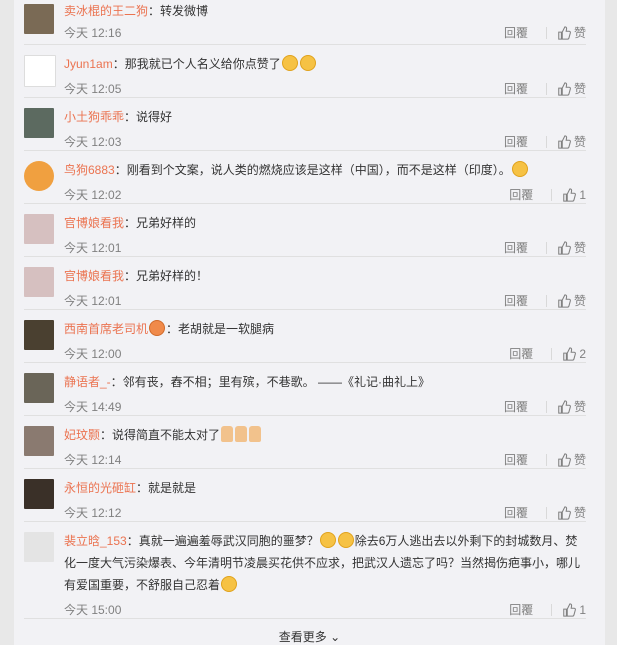 Image resolution: width=617 pixels, height=645 pixels. I want to click on laughing-emoji-icon, so click(519, 169).